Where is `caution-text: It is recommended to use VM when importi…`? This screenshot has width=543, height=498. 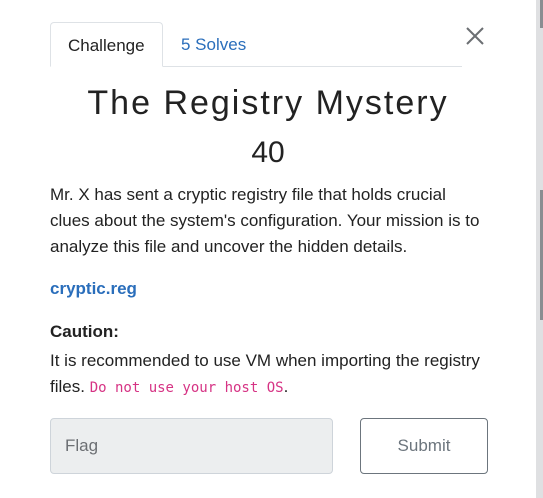
caution-text: It is recommended to use VM when importi… is located at coordinates (273, 374).